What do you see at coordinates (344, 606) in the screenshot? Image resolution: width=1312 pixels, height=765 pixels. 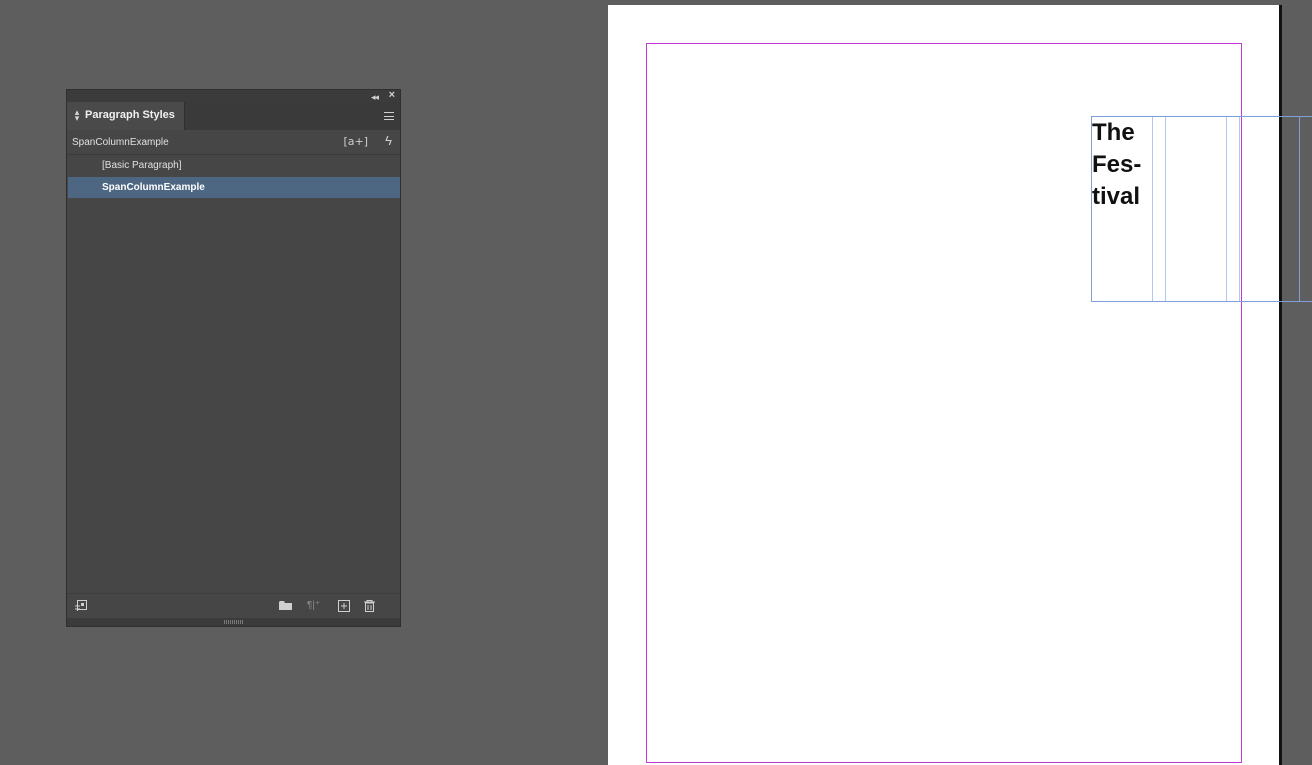 I see `new-style-icon` at bounding box center [344, 606].